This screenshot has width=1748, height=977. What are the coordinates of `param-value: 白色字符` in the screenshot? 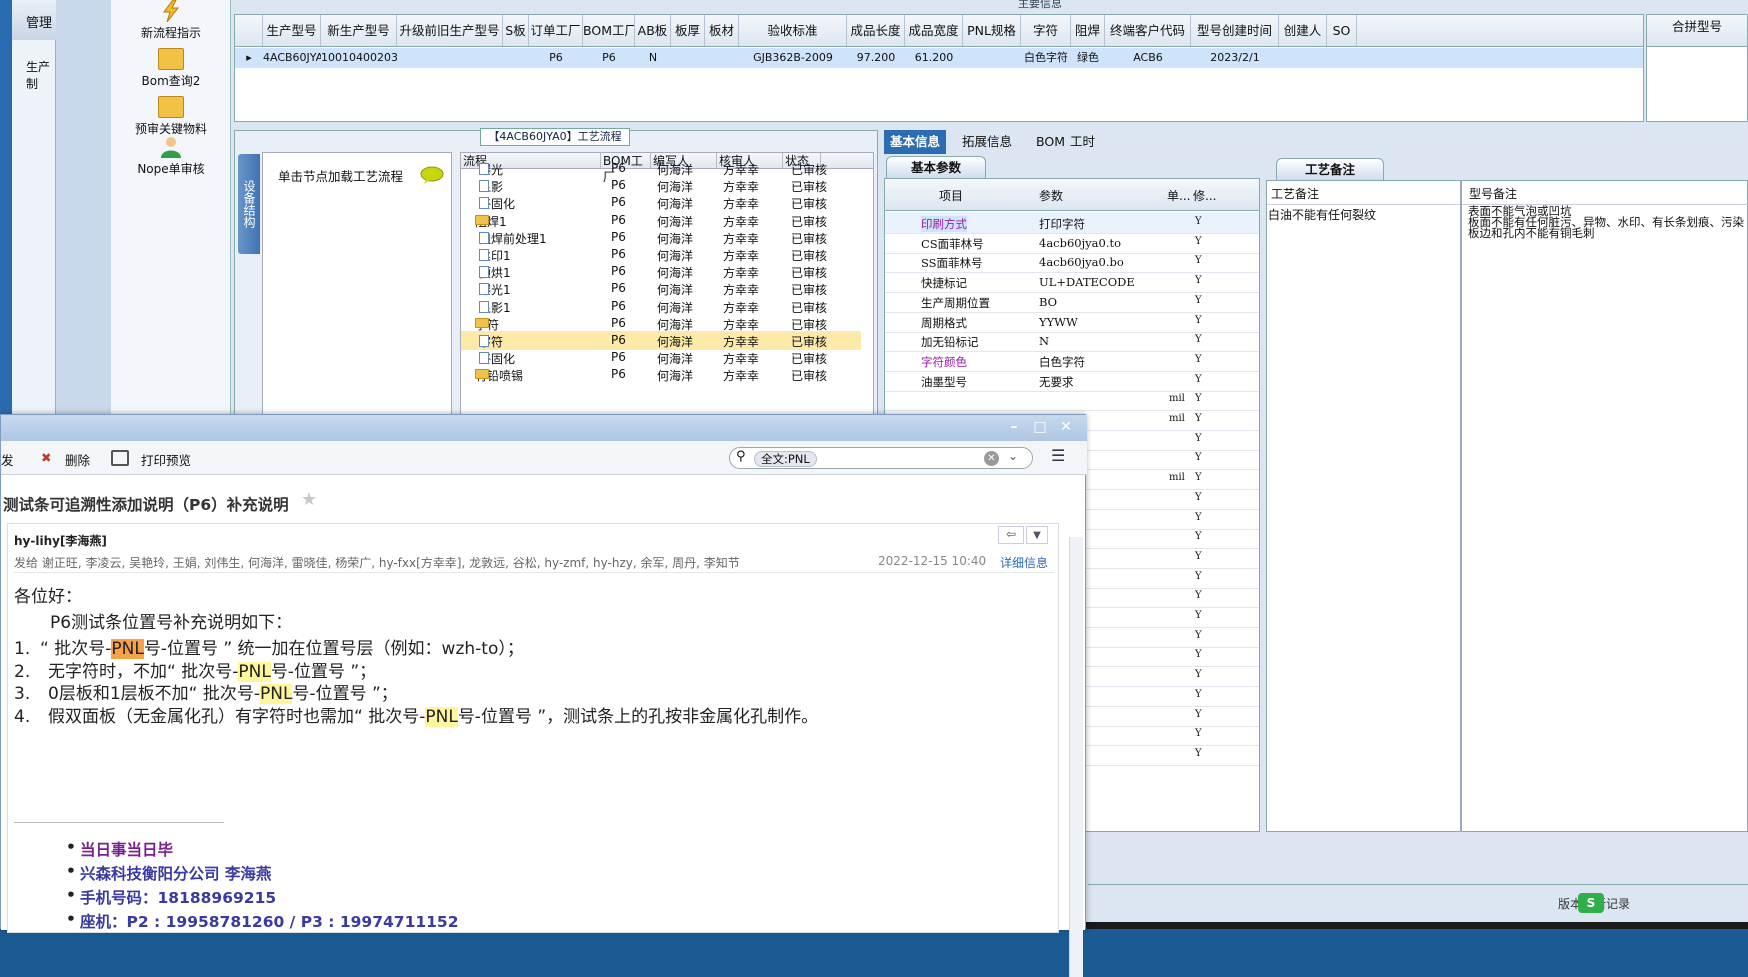 It's located at (1062, 362).